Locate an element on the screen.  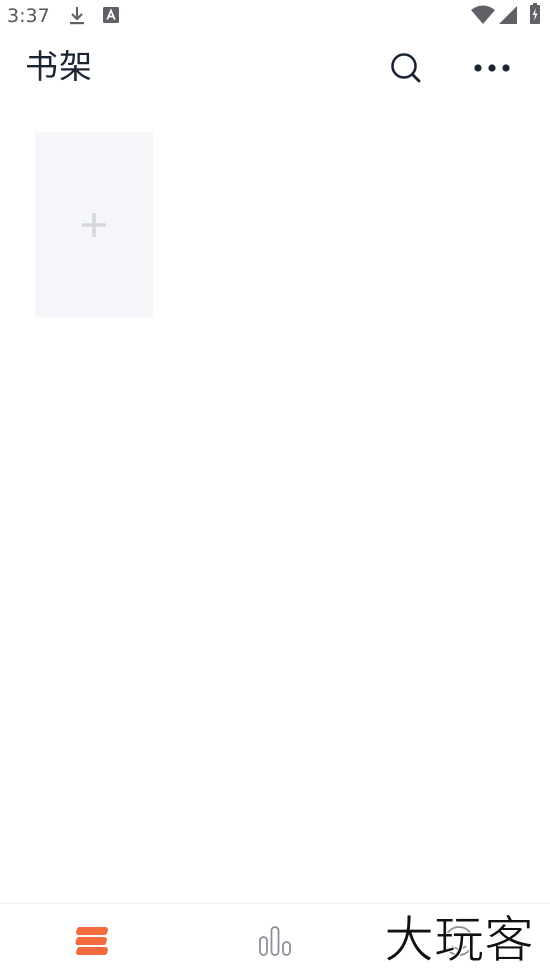
tab-bookshelf is located at coordinates (91, 940).